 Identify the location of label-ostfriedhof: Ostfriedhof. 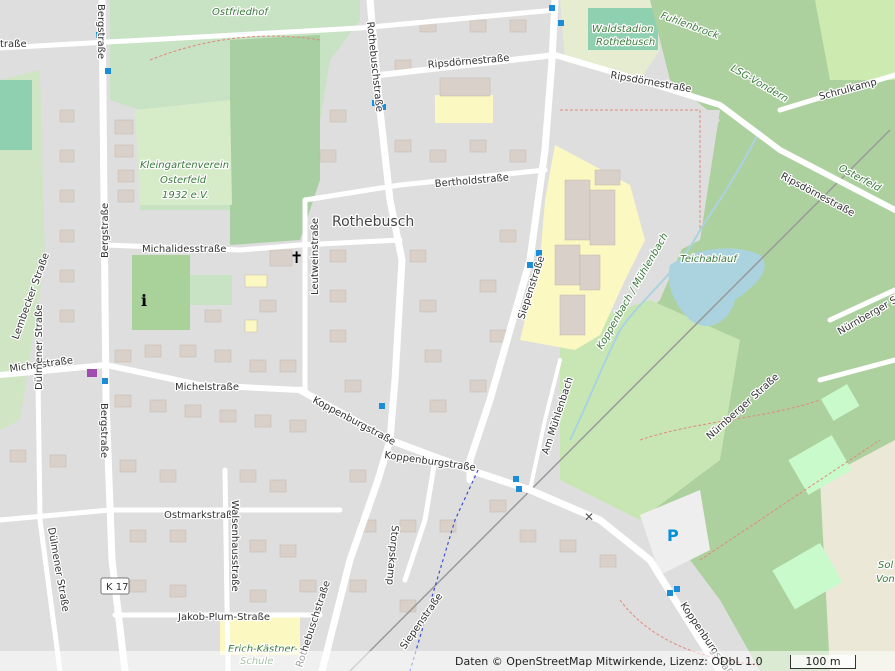
(240, 12).